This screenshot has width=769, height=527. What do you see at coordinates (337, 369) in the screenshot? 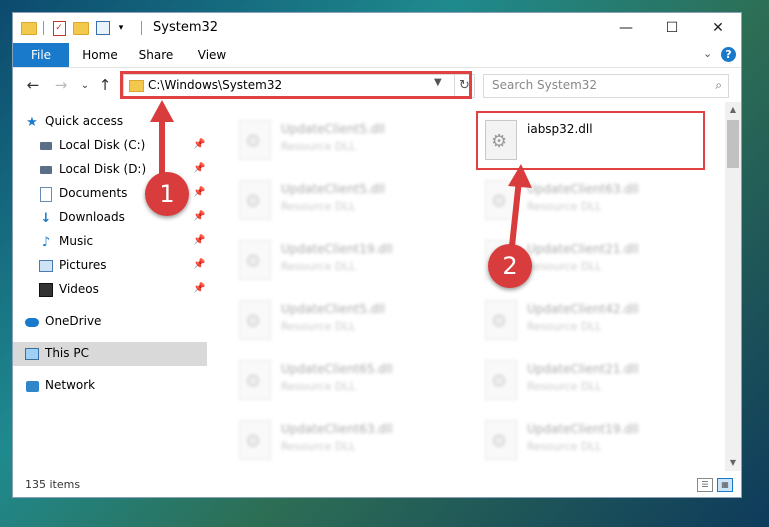
I see `file-name: UpdateClient65.dll` at bounding box center [337, 369].